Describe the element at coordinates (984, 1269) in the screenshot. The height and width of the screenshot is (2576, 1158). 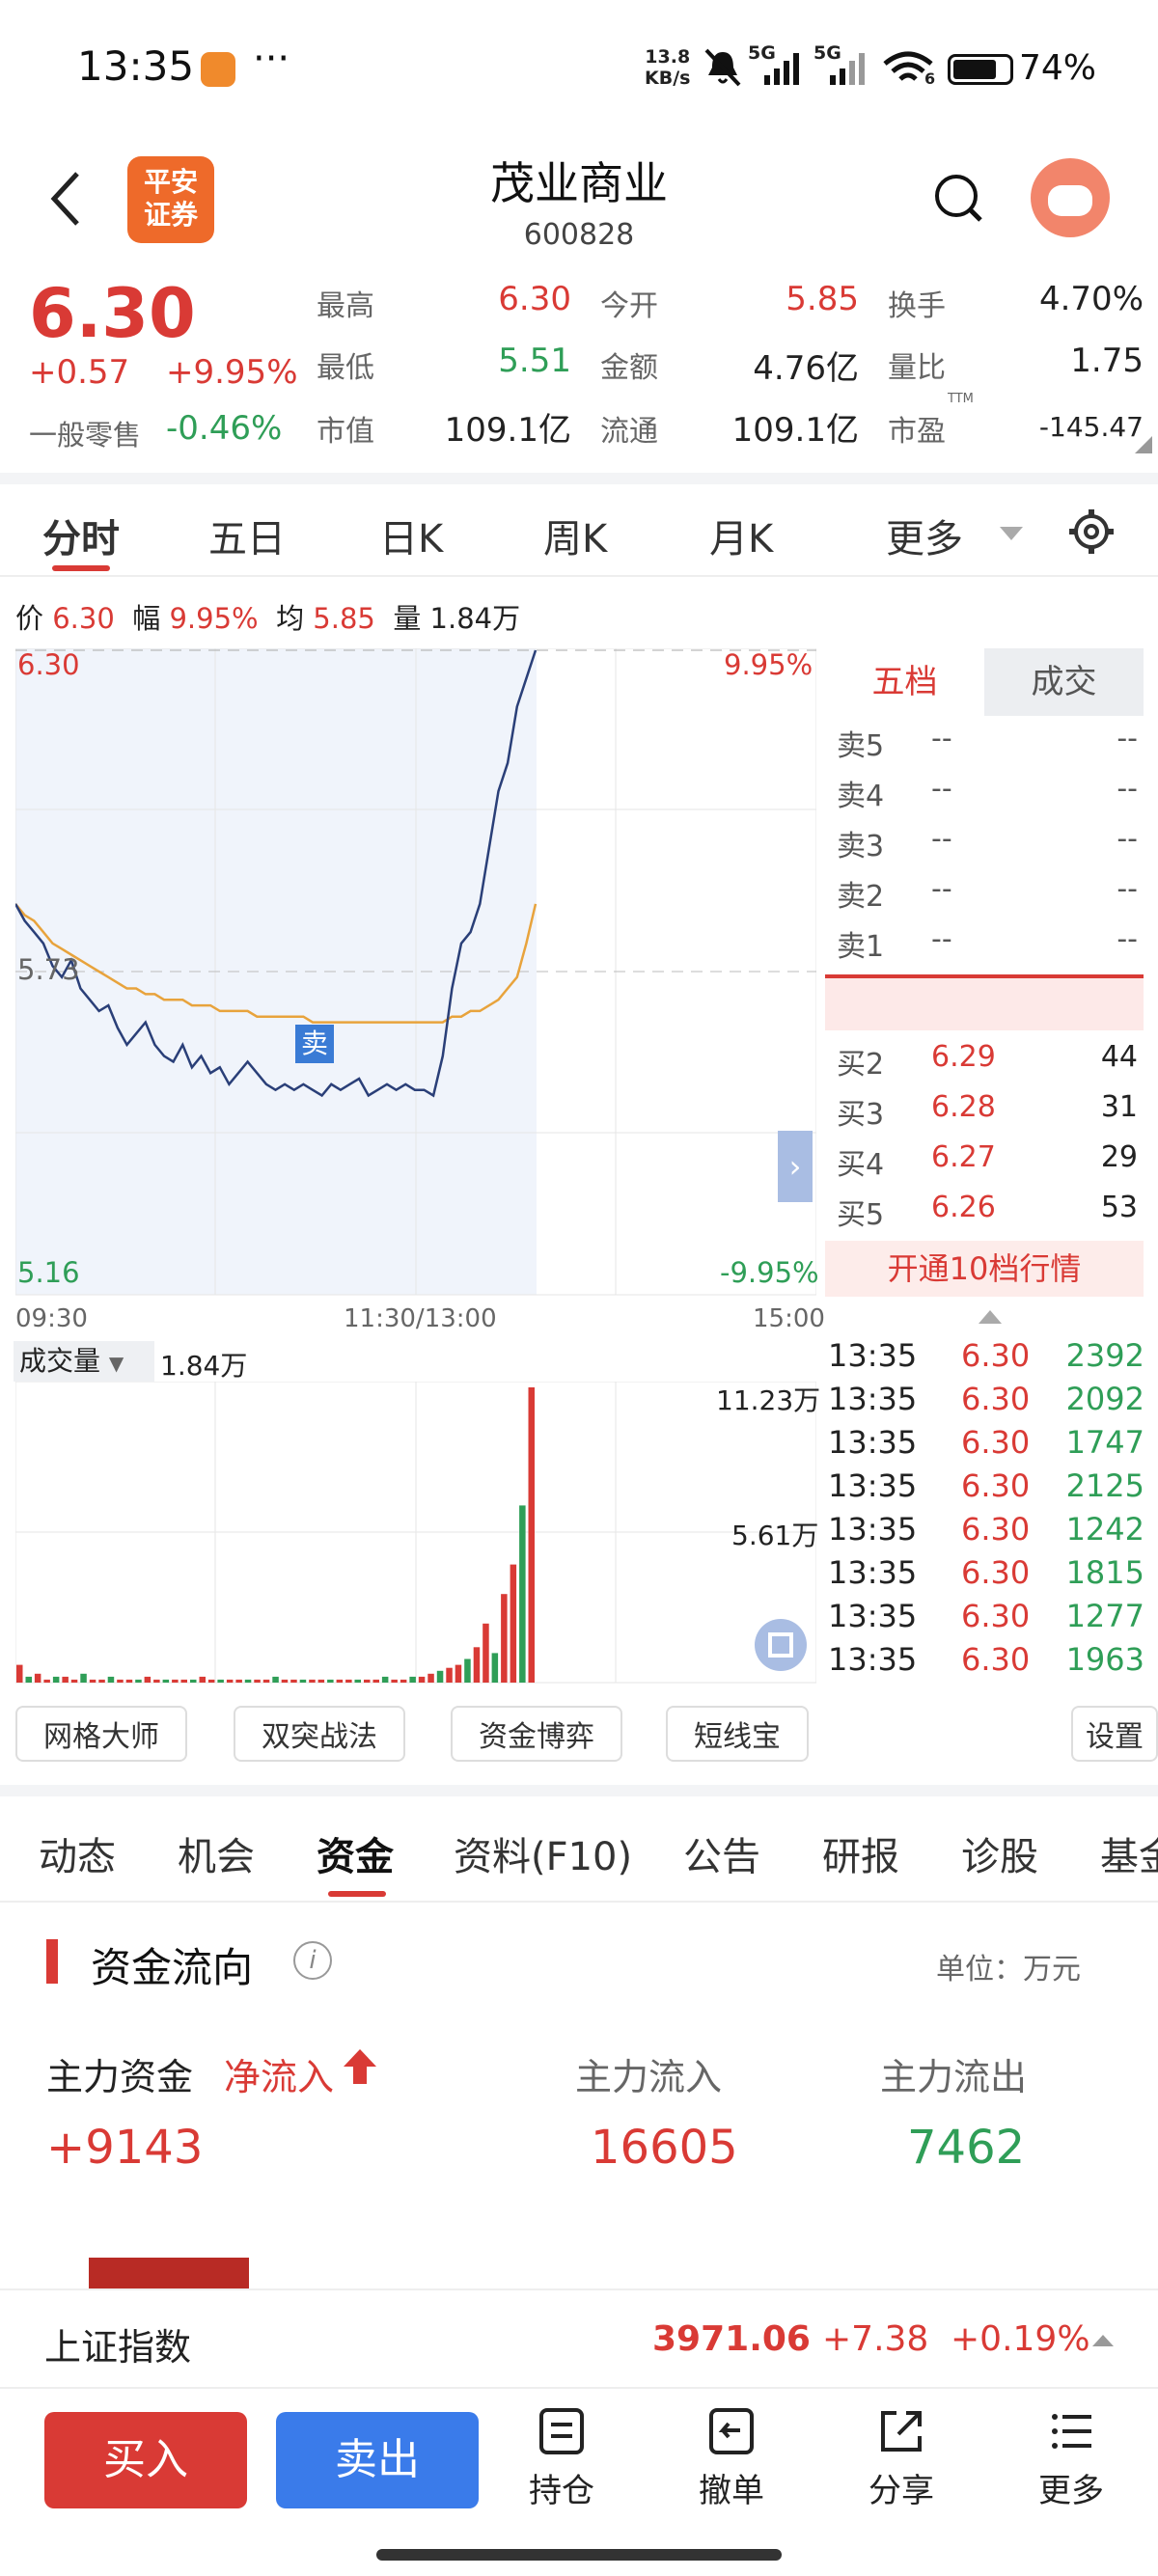
I see `upgrade-10-levels-button: 开通10档行情` at that location.